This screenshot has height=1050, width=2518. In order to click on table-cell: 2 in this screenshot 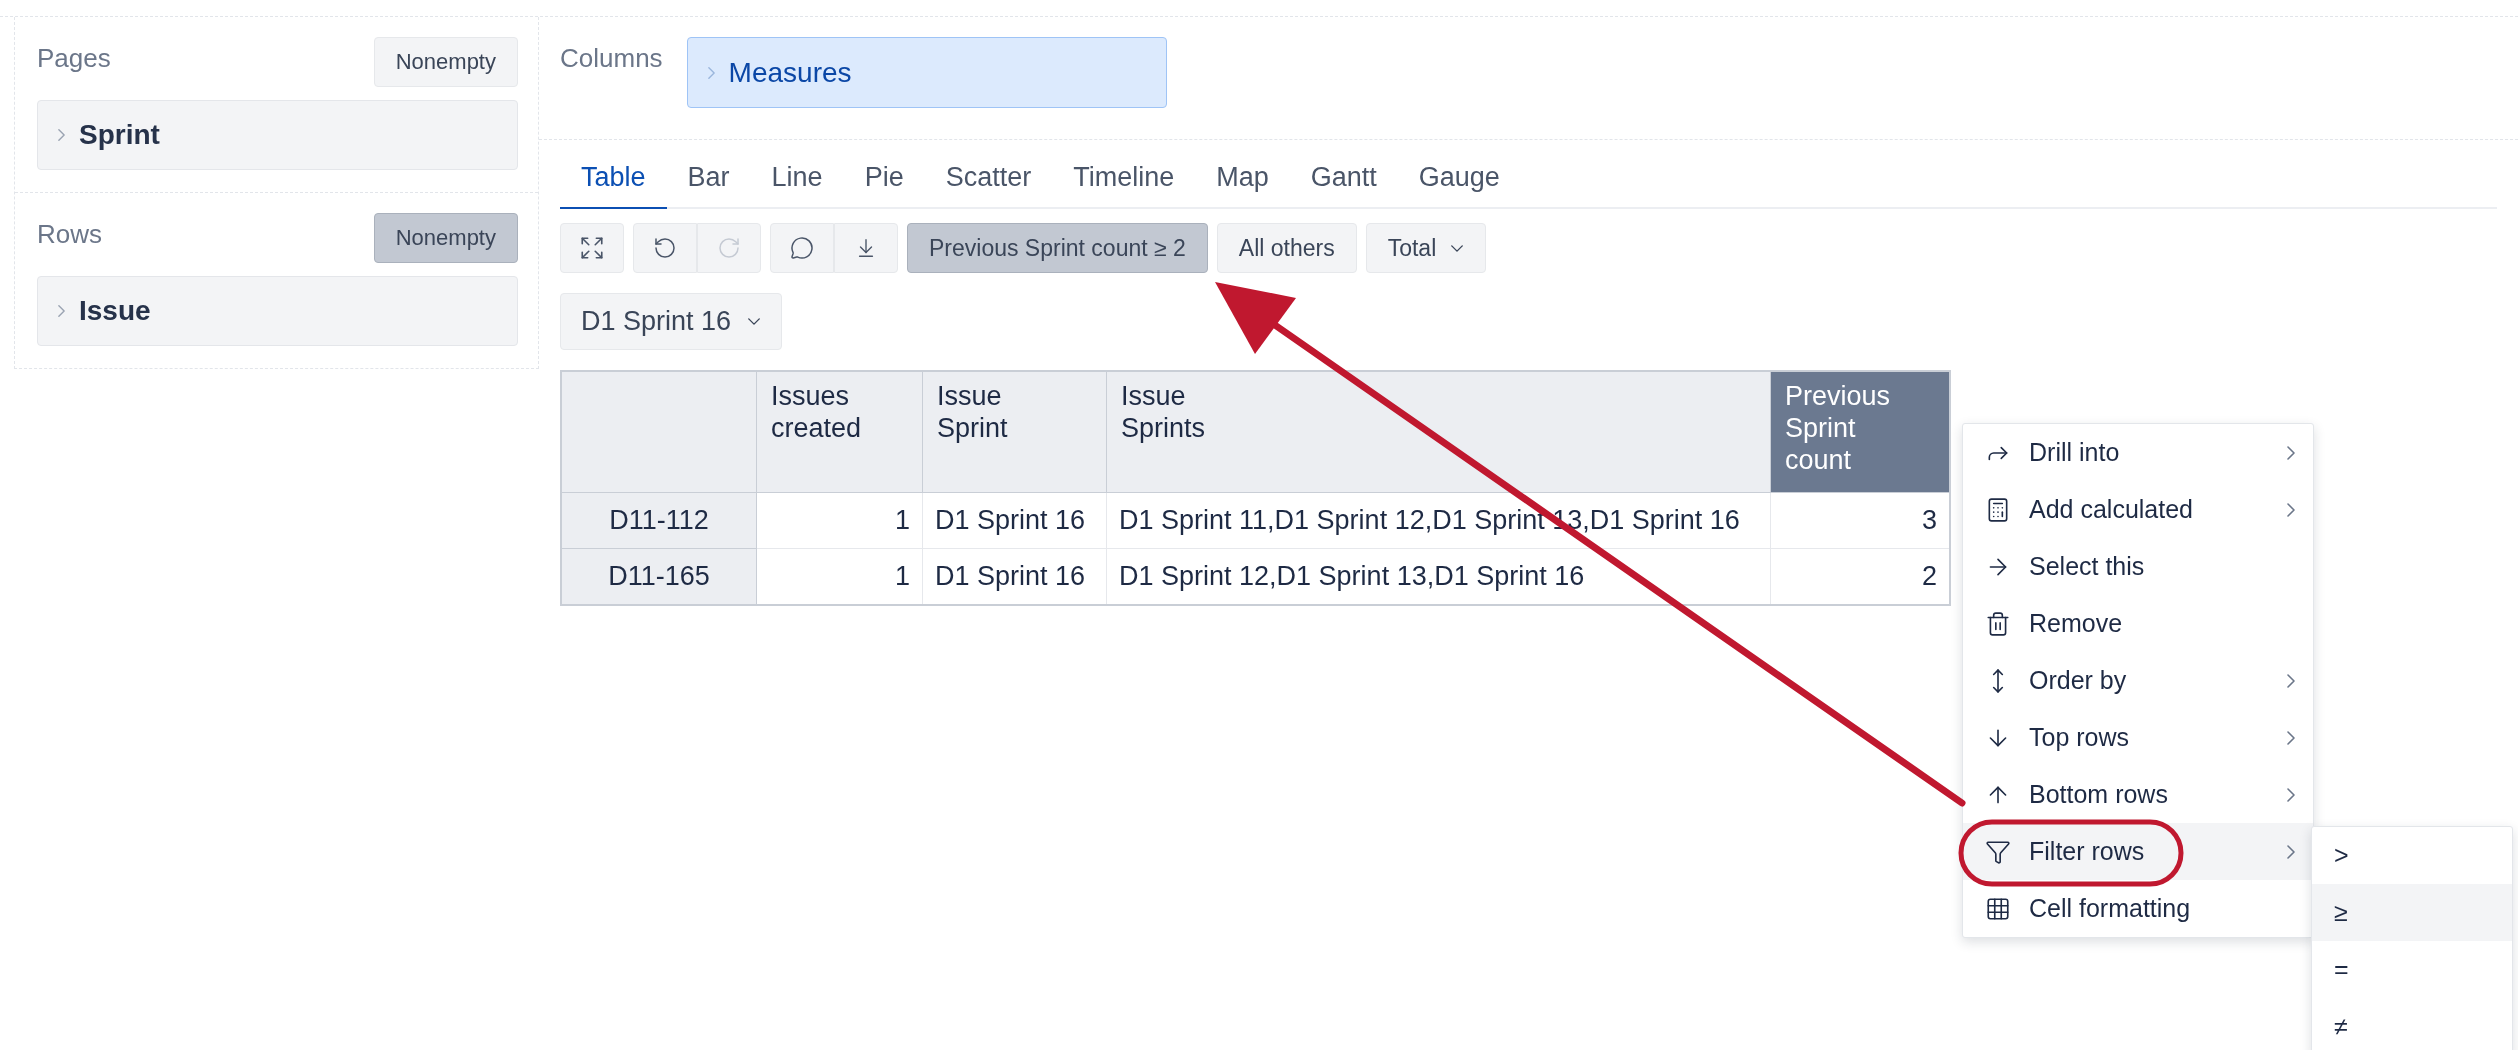, I will do `click(1860, 576)`.